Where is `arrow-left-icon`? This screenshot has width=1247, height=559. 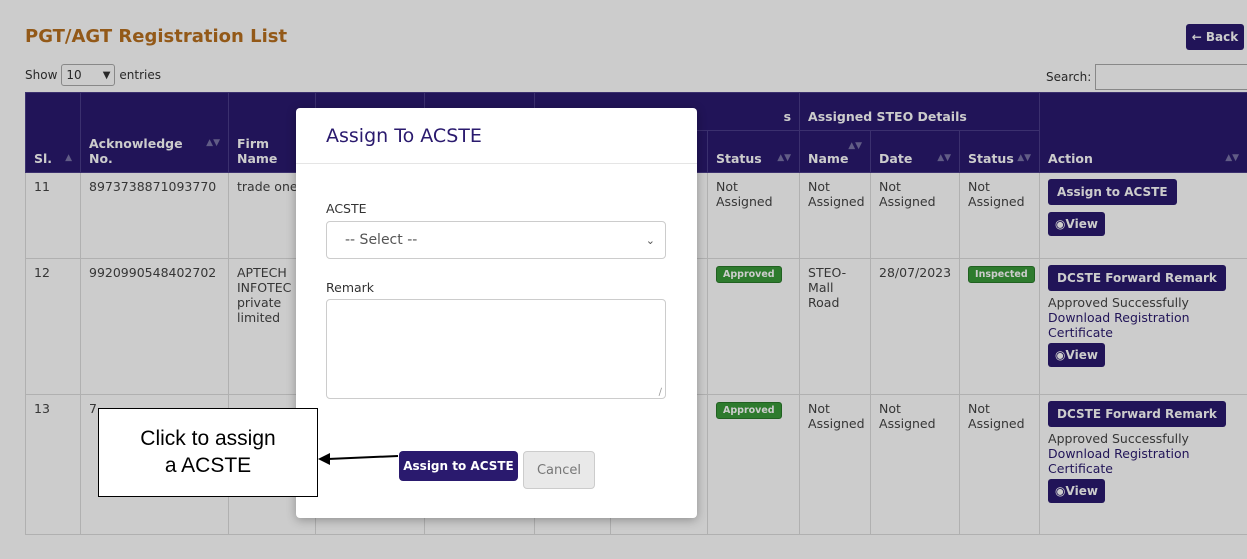 arrow-left-icon is located at coordinates (358, 459).